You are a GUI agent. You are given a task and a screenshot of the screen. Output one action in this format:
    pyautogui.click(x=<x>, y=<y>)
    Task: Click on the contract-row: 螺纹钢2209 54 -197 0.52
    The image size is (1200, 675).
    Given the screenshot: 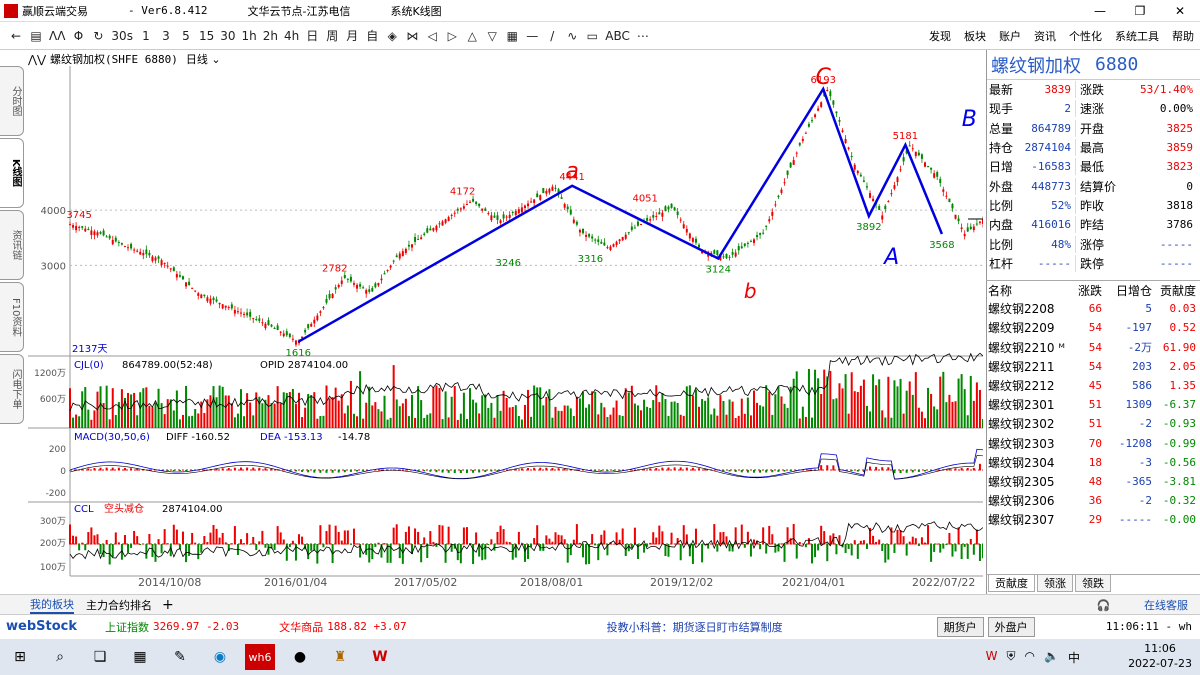 What is the action you would take?
    pyautogui.click(x=1093, y=327)
    